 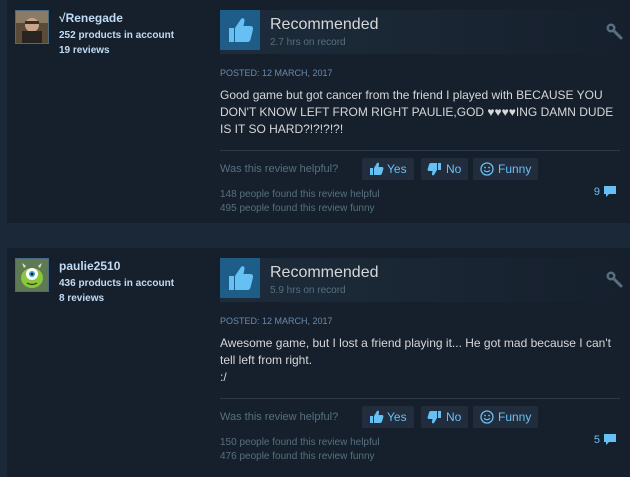 I want to click on comments-button: 9, so click(x=605, y=191).